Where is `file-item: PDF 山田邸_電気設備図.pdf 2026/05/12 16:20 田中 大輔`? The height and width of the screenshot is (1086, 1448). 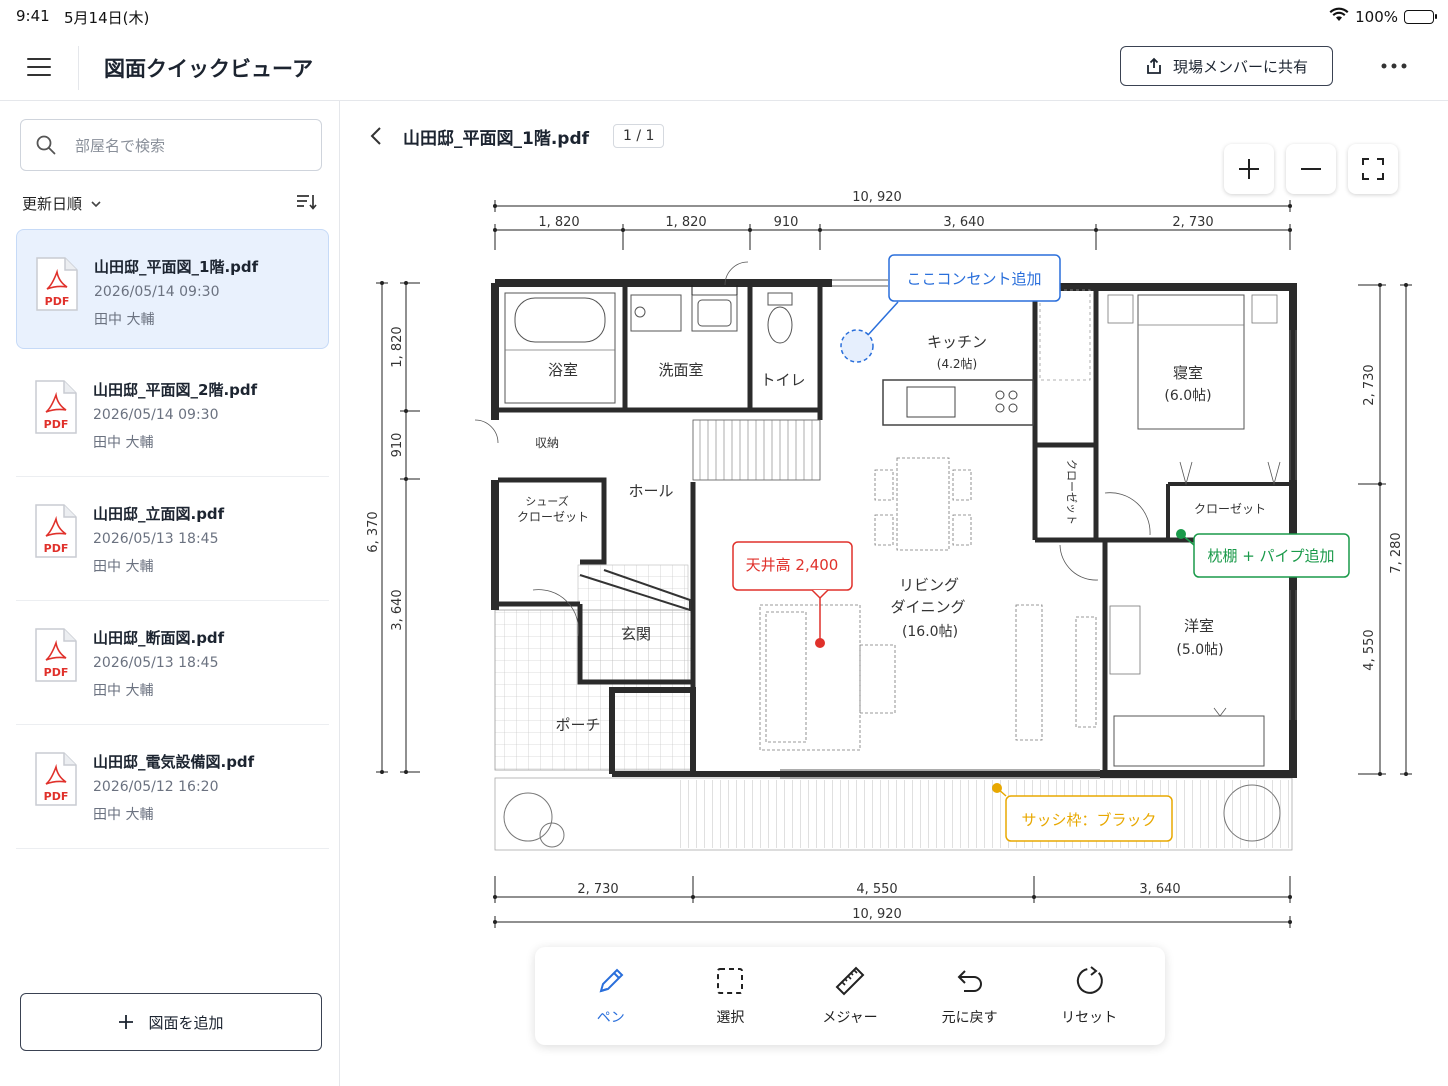
file-item: PDF 山田邸_電気設備図.pdf 2026/05/12 16:20 田中 大輔 is located at coordinates (172, 787).